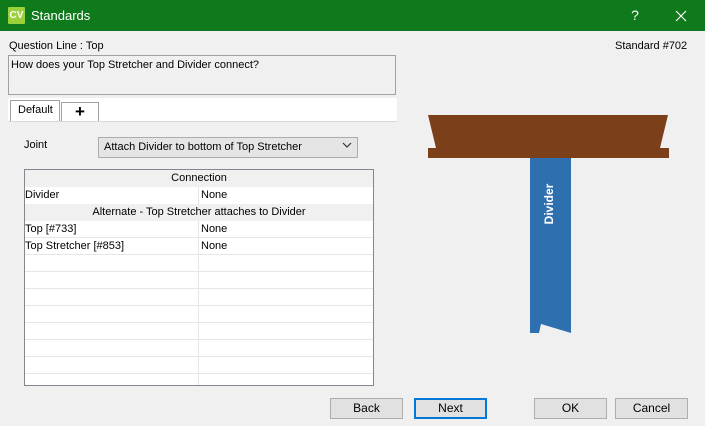 The image size is (705, 426). I want to click on tab-default: Default, so click(35, 110).